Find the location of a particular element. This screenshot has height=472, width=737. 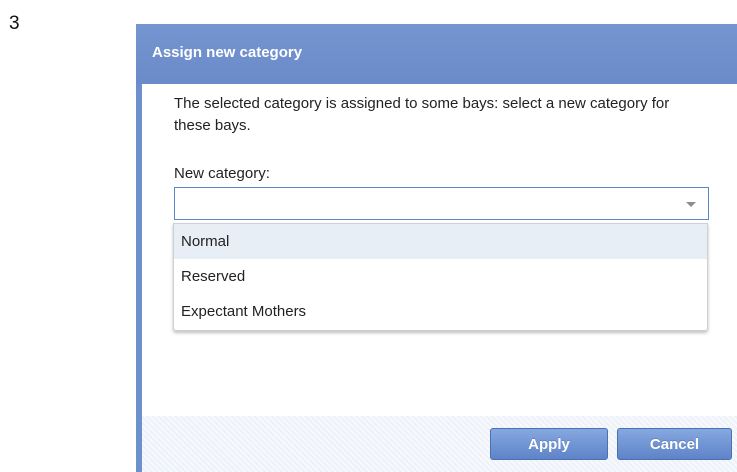

cancel-button: Cancel is located at coordinates (674, 444).